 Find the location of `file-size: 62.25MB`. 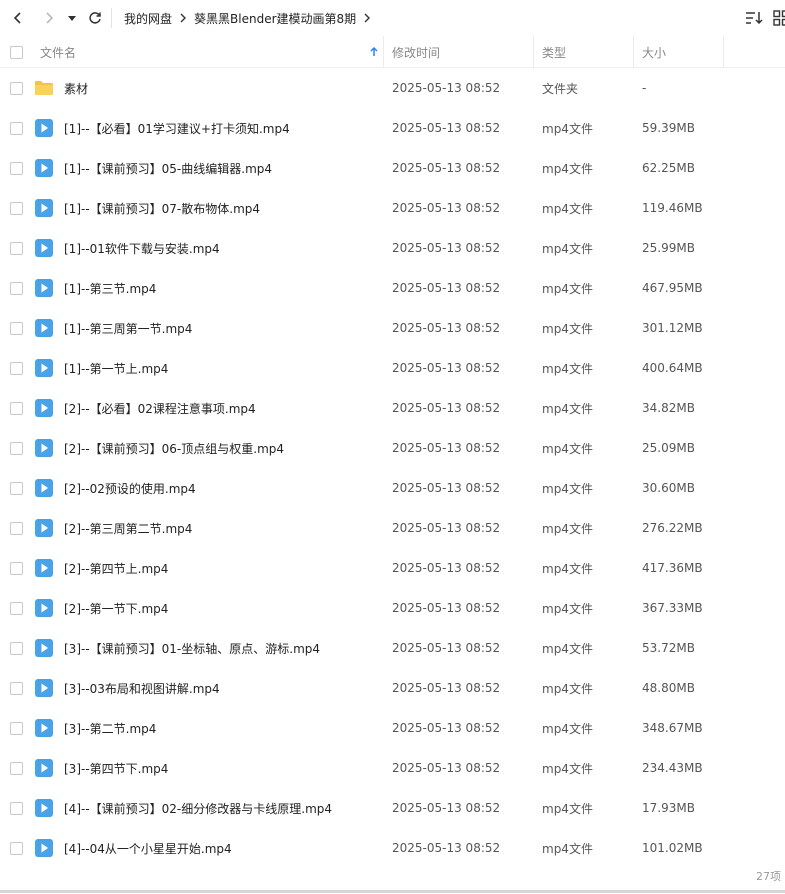

file-size: 62.25MB is located at coordinates (668, 168).